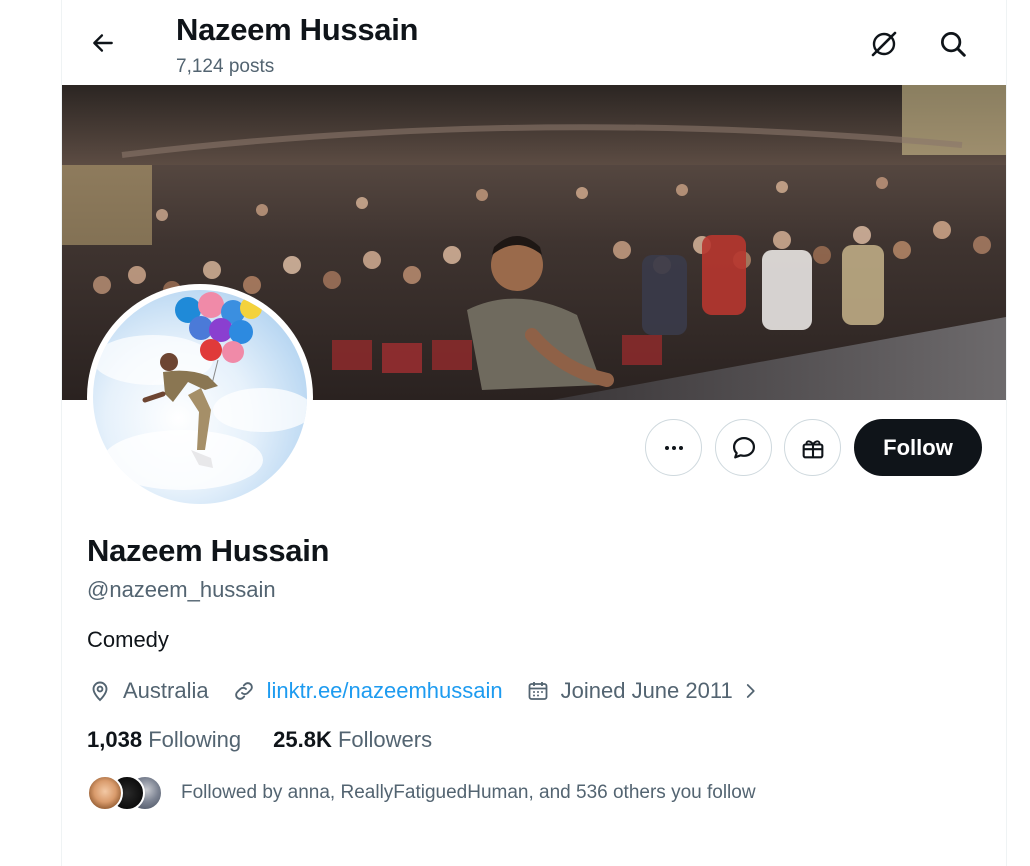 This screenshot has height=866, width=1030. What do you see at coordinates (208, 550) in the screenshot?
I see `display-name: Nazeem Hussain` at bounding box center [208, 550].